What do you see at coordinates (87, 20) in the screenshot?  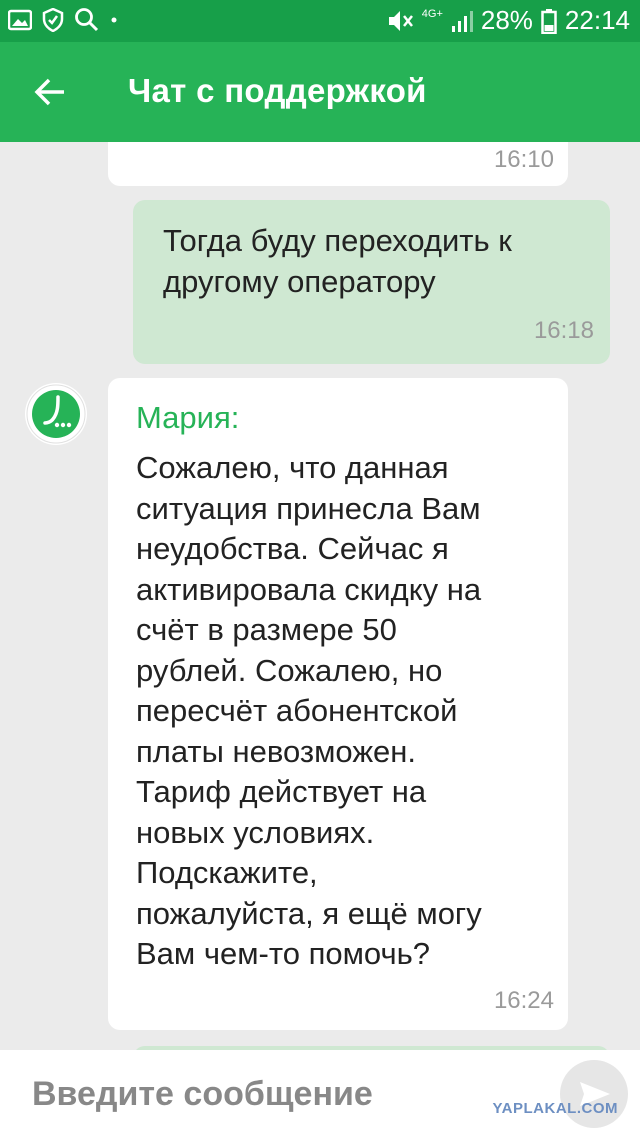 I see `search-icon` at bounding box center [87, 20].